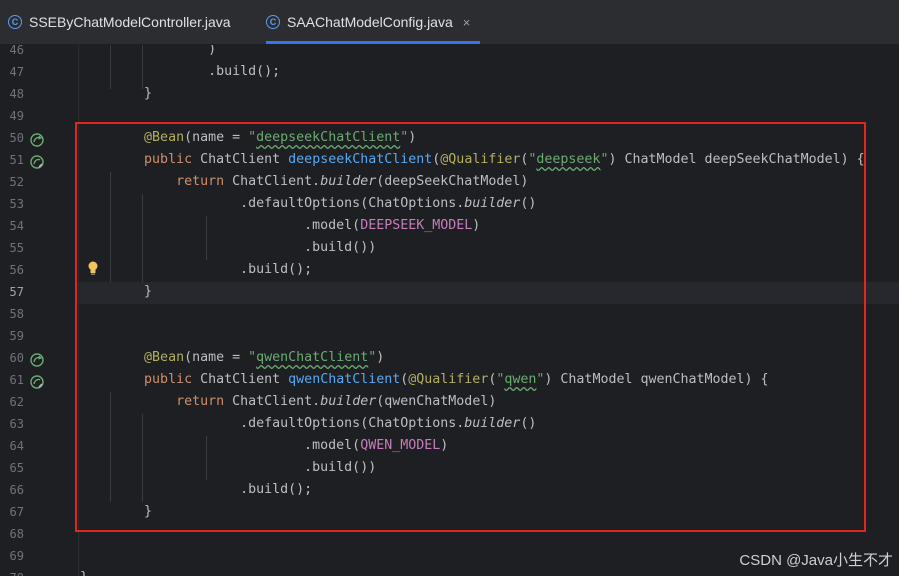 This screenshot has height=576, width=899. What do you see at coordinates (16, 248) in the screenshot?
I see `line-number: 55` at bounding box center [16, 248].